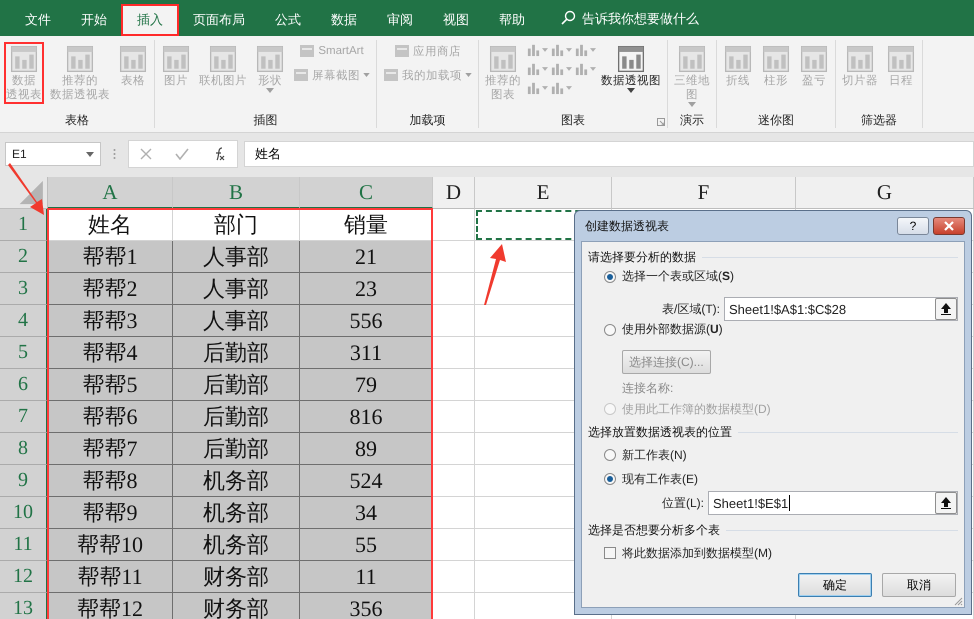 This screenshot has width=974, height=619. What do you see at coordinates (110, 577) in the screenshot?
I see `table-cell: 帮帮11` at bounding box center [110, 577].